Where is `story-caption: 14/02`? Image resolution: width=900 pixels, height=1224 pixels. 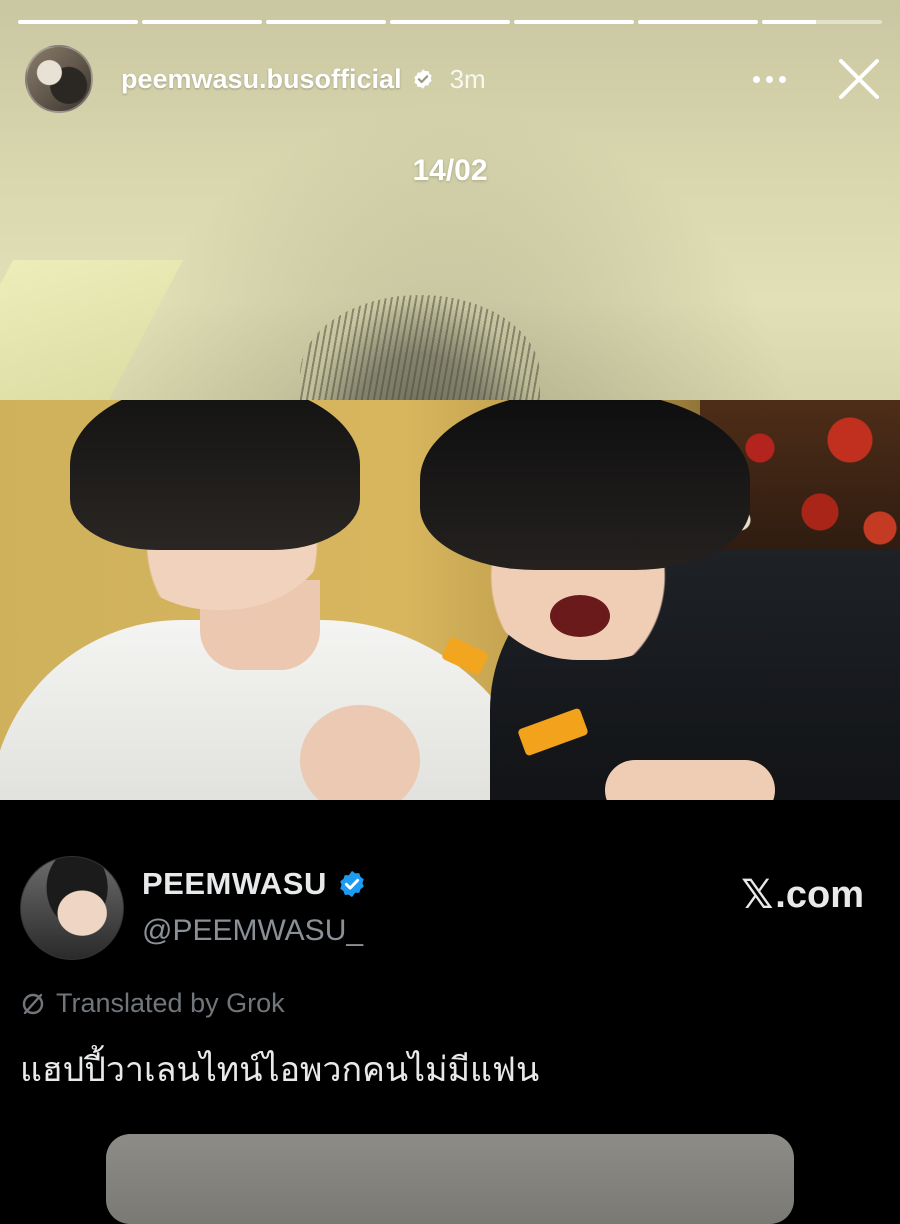
story-caption: 14/02 is located at coordinates (450, 170).